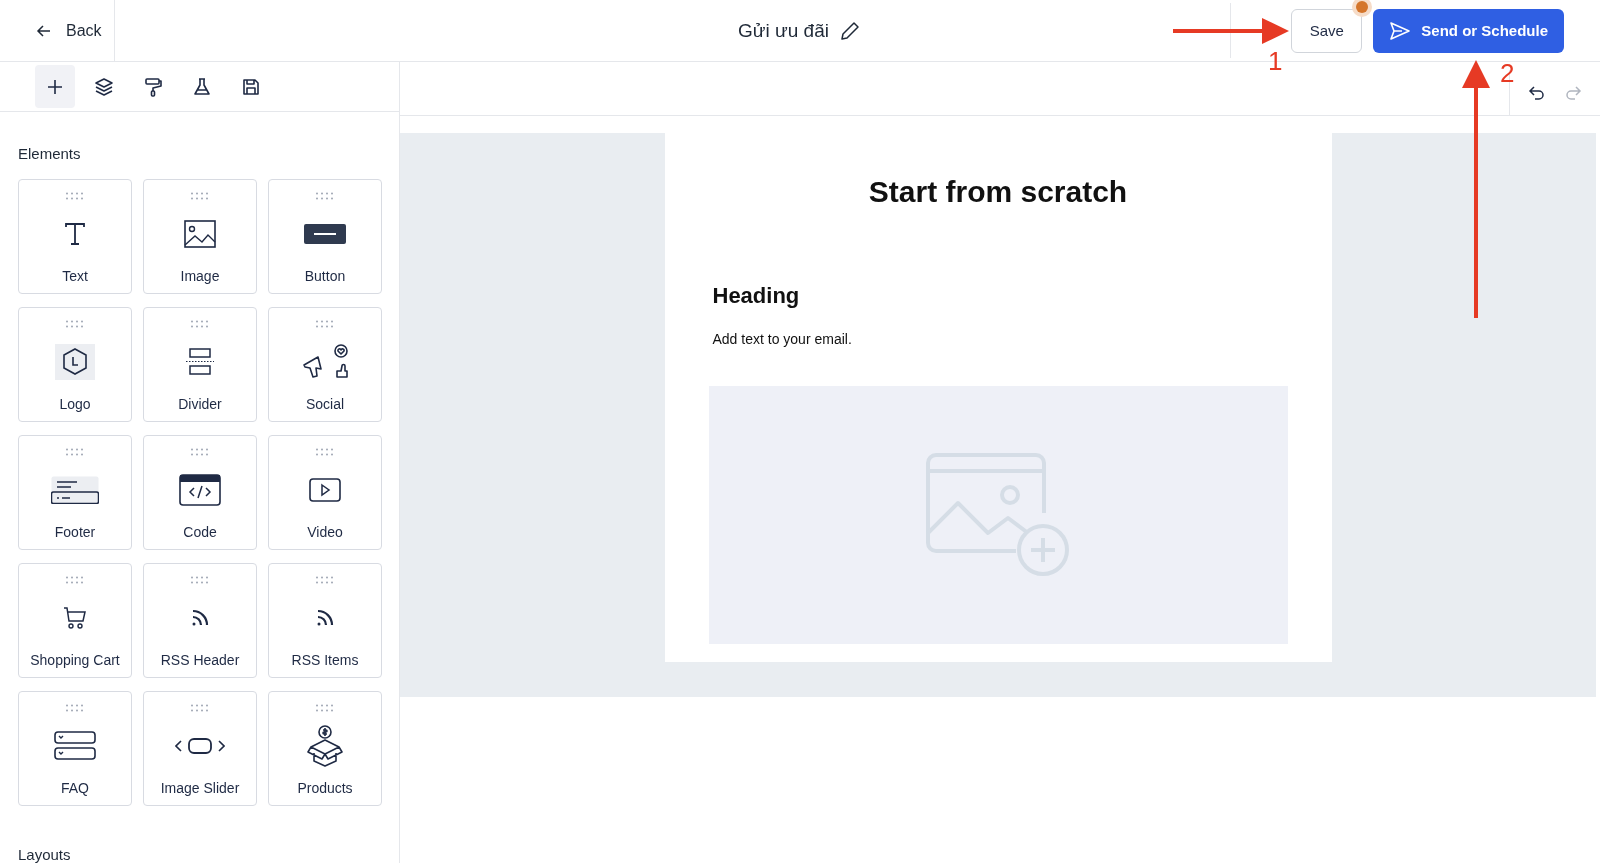 The width and height of the screenshot is (1600, 863). I want to click on email-heading: Heading, so click(756, 296).